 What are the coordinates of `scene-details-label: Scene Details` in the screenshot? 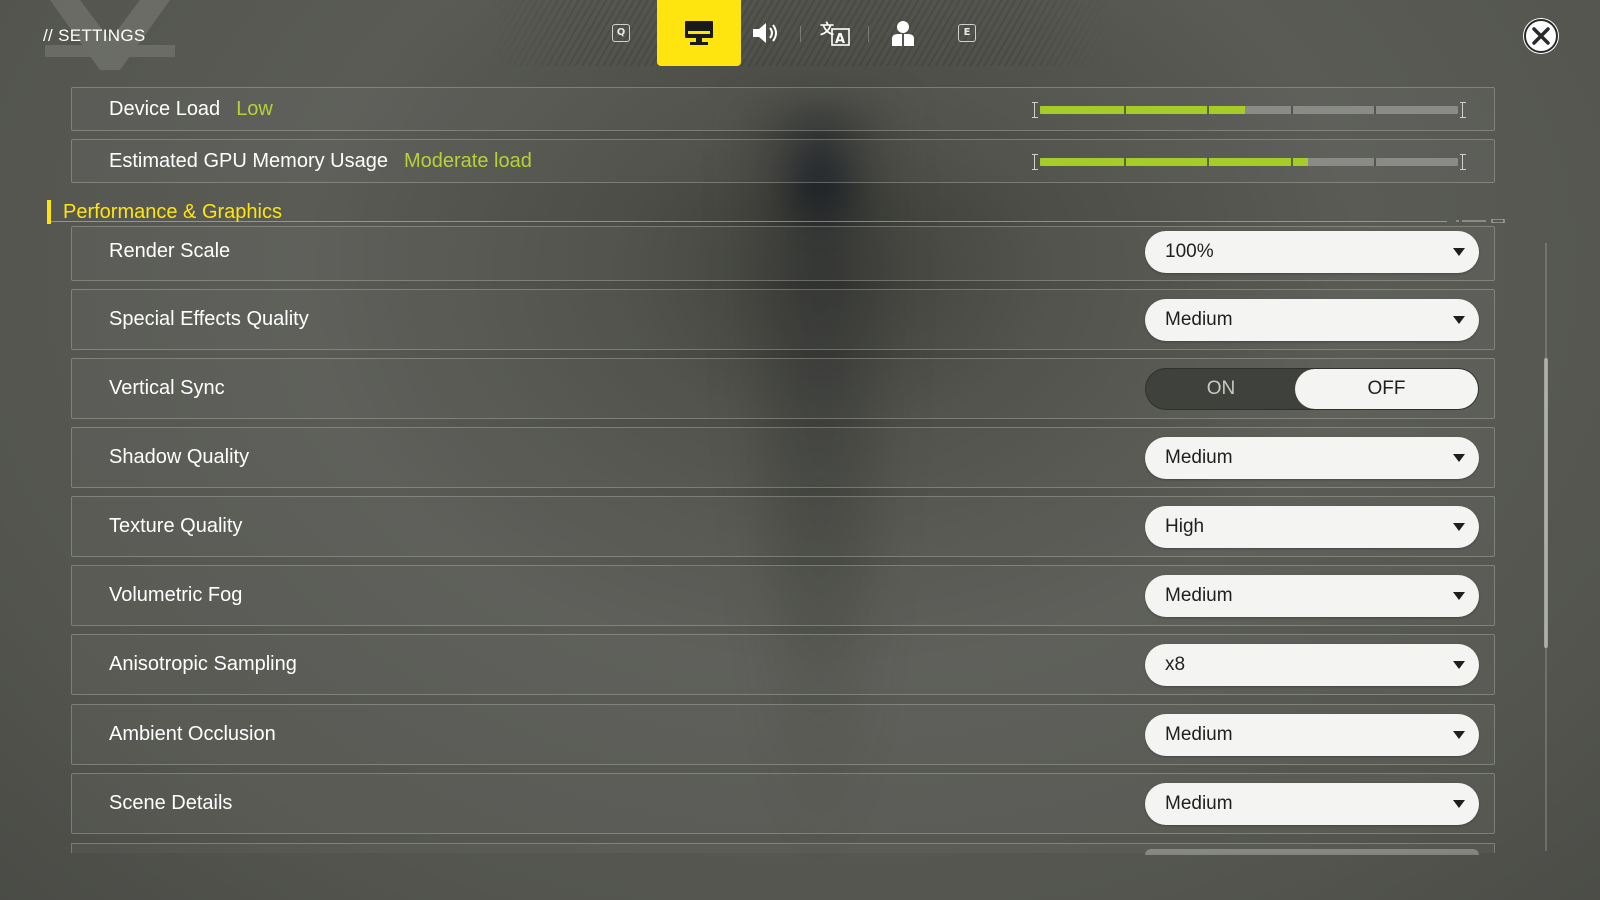 It's located at (171, 803).